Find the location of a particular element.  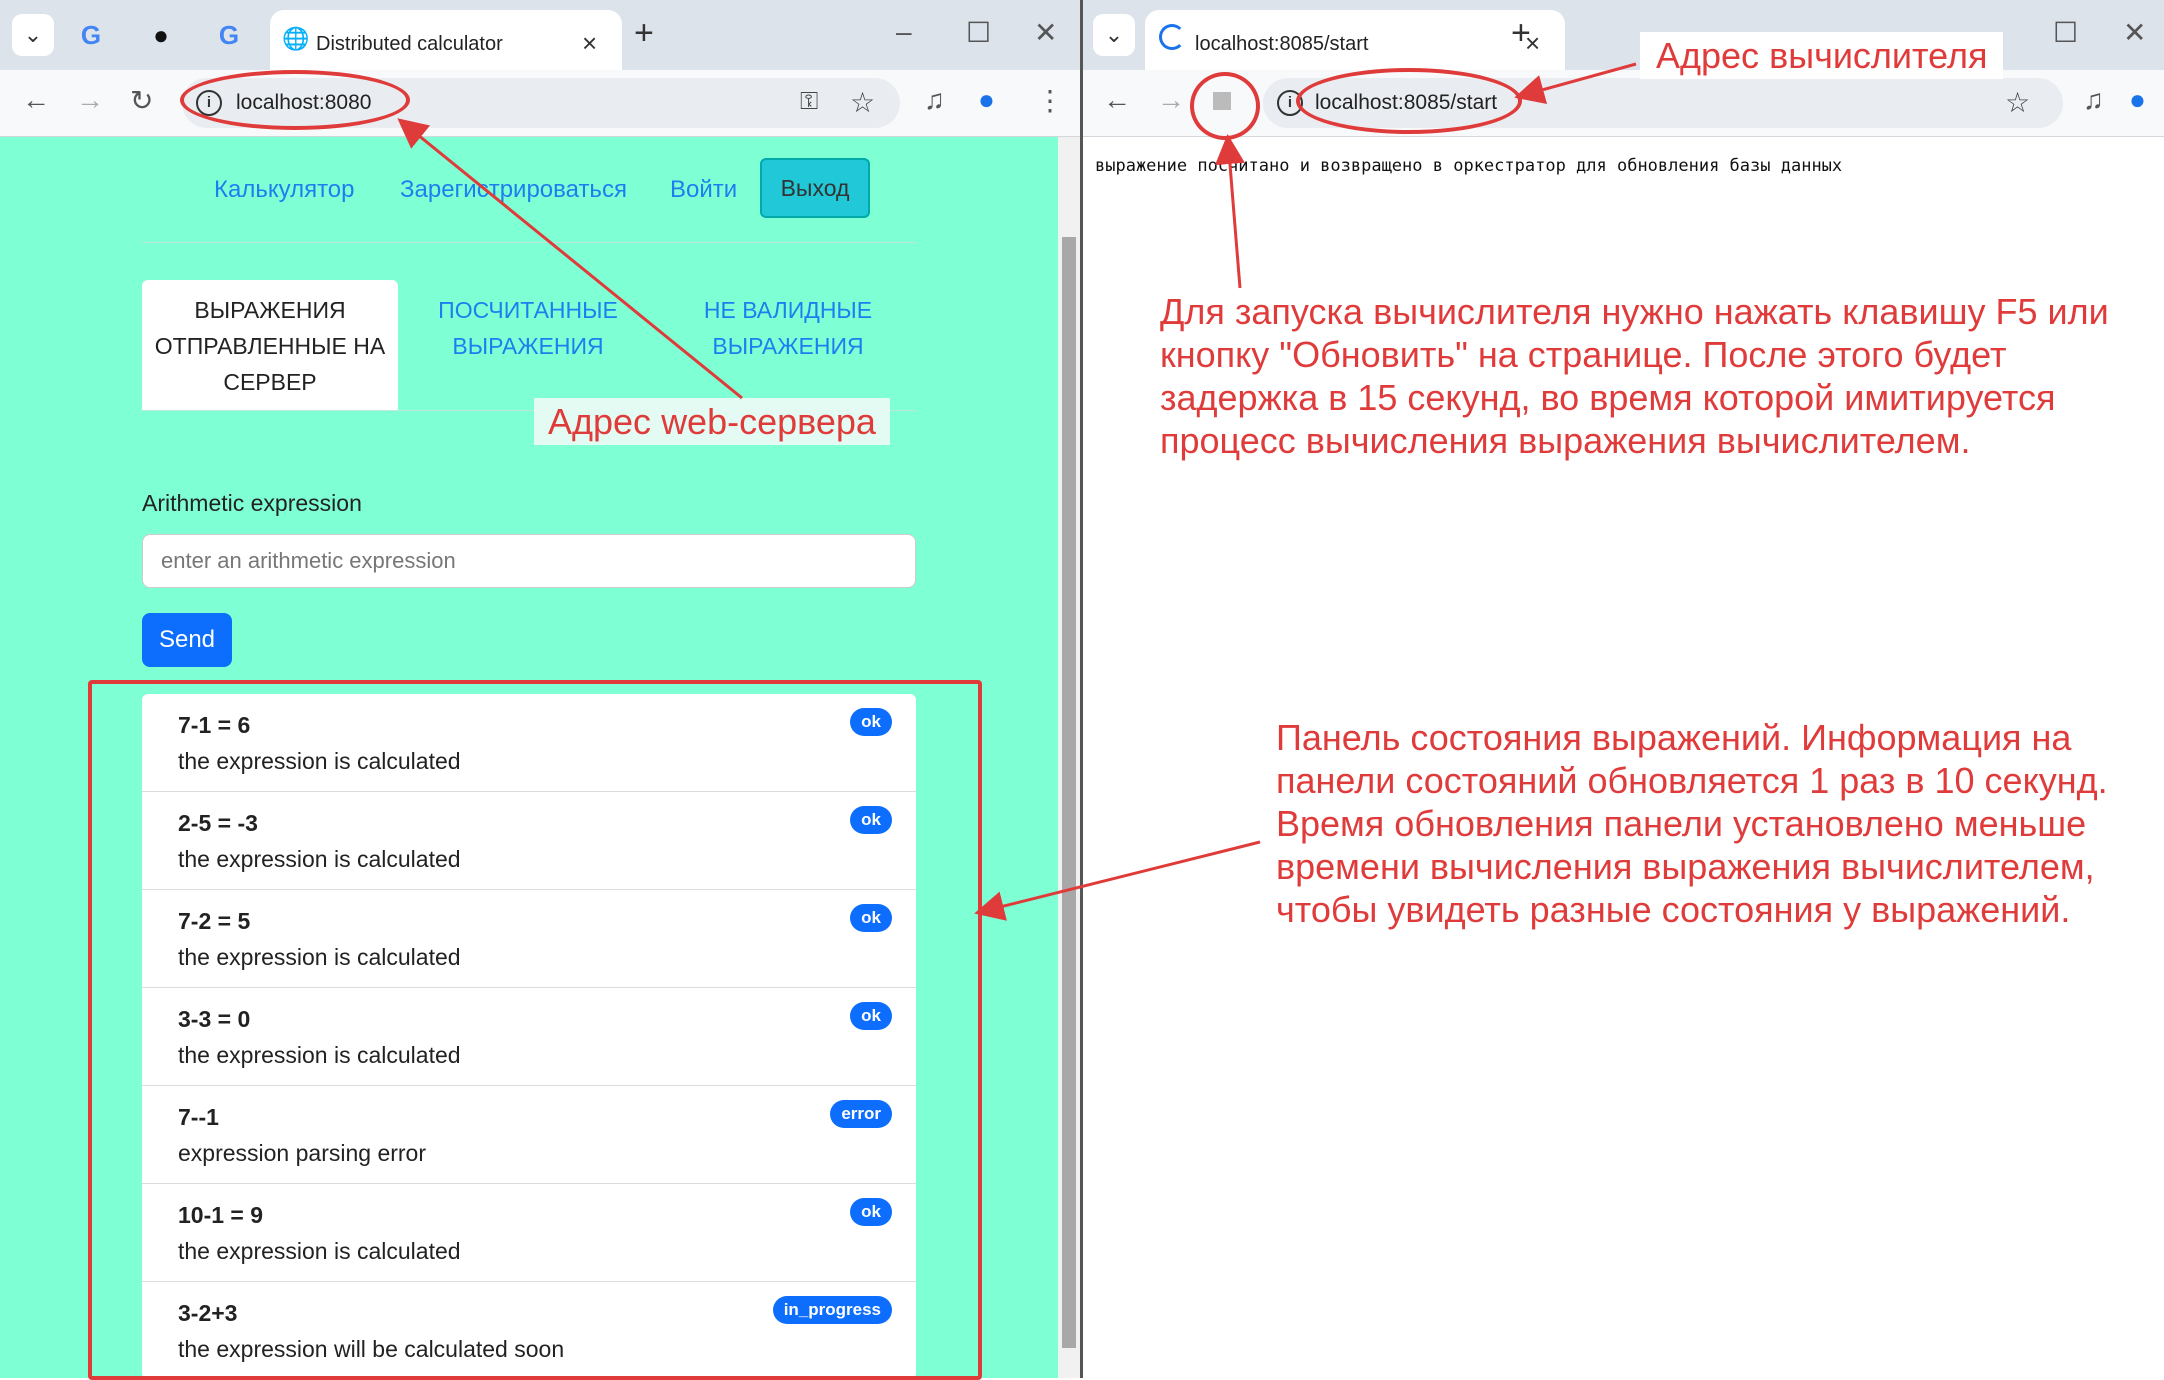

scrollbar is located at coordinates (1069, 757).